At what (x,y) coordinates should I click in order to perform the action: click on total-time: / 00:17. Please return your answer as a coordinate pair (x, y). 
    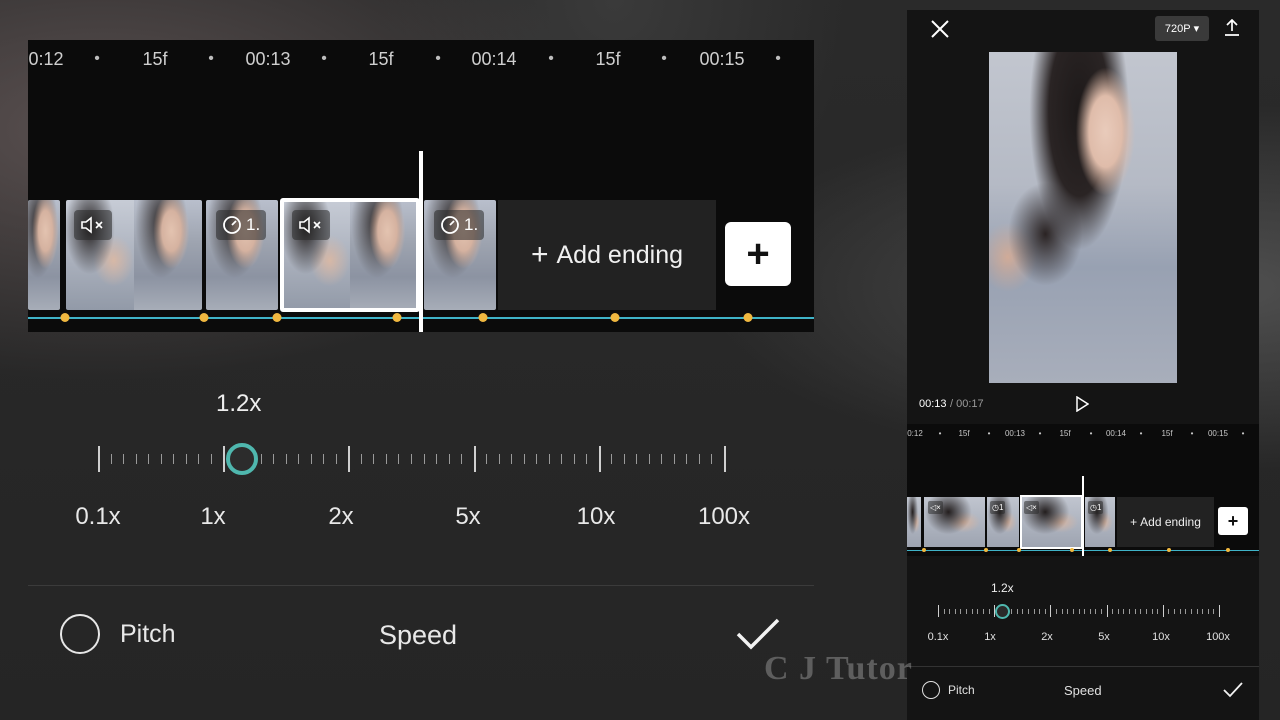
    Looking at the image, I should click on (967, 404).